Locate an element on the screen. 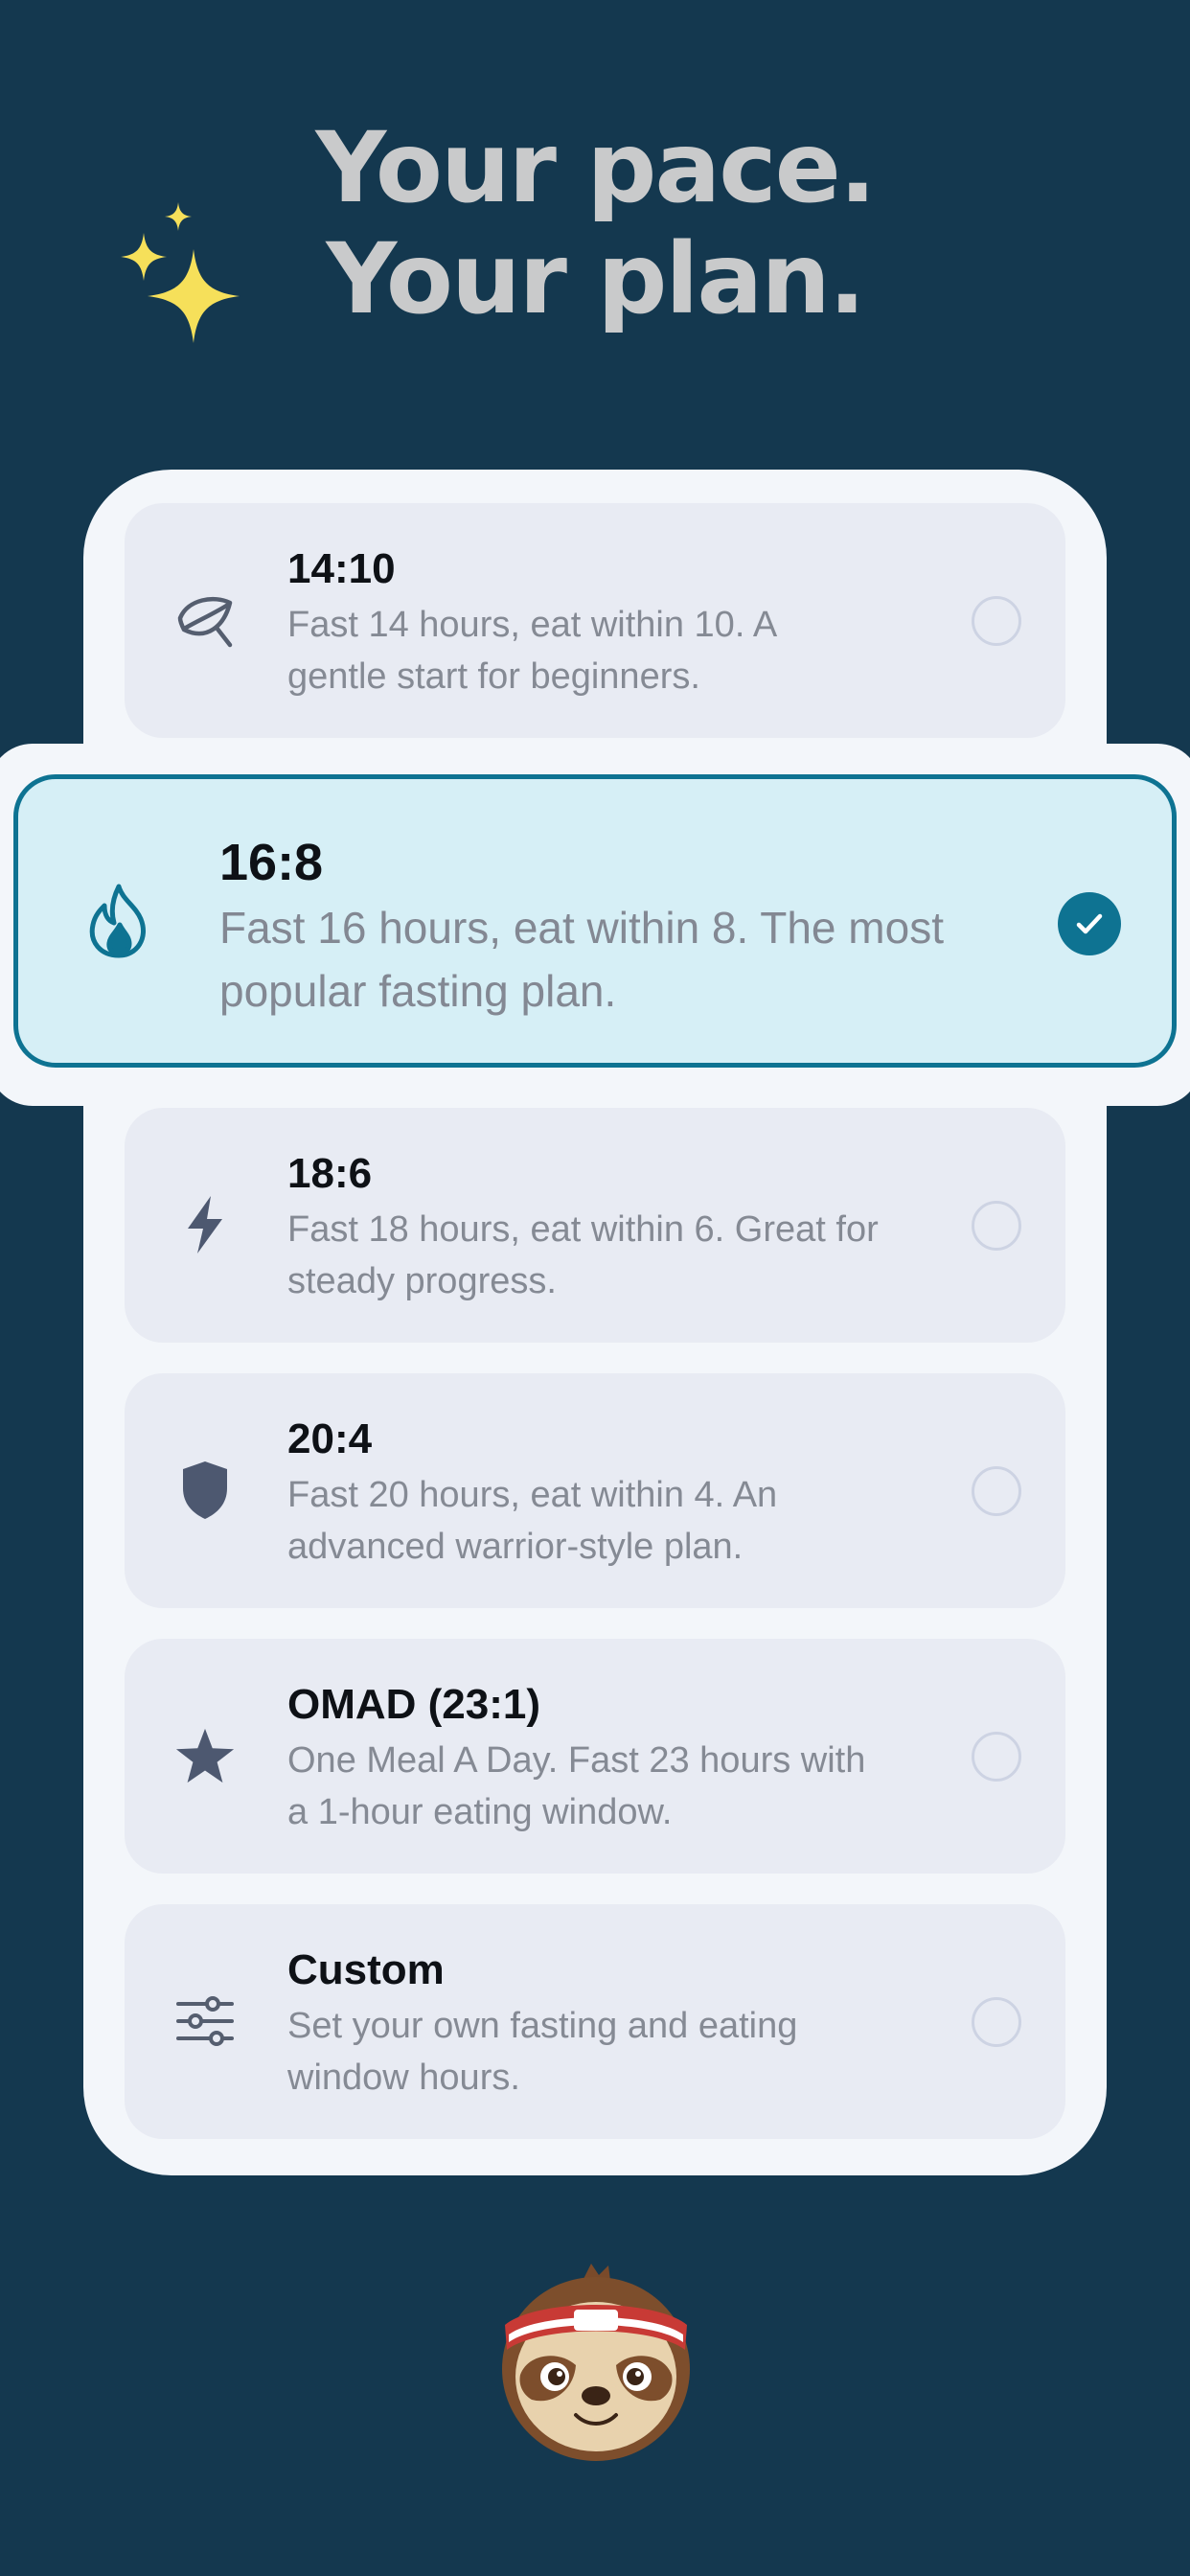 The height and width of the screenshot is (2576, 1190). plan-title: 20:4 is located at coordinates (330, 1438).